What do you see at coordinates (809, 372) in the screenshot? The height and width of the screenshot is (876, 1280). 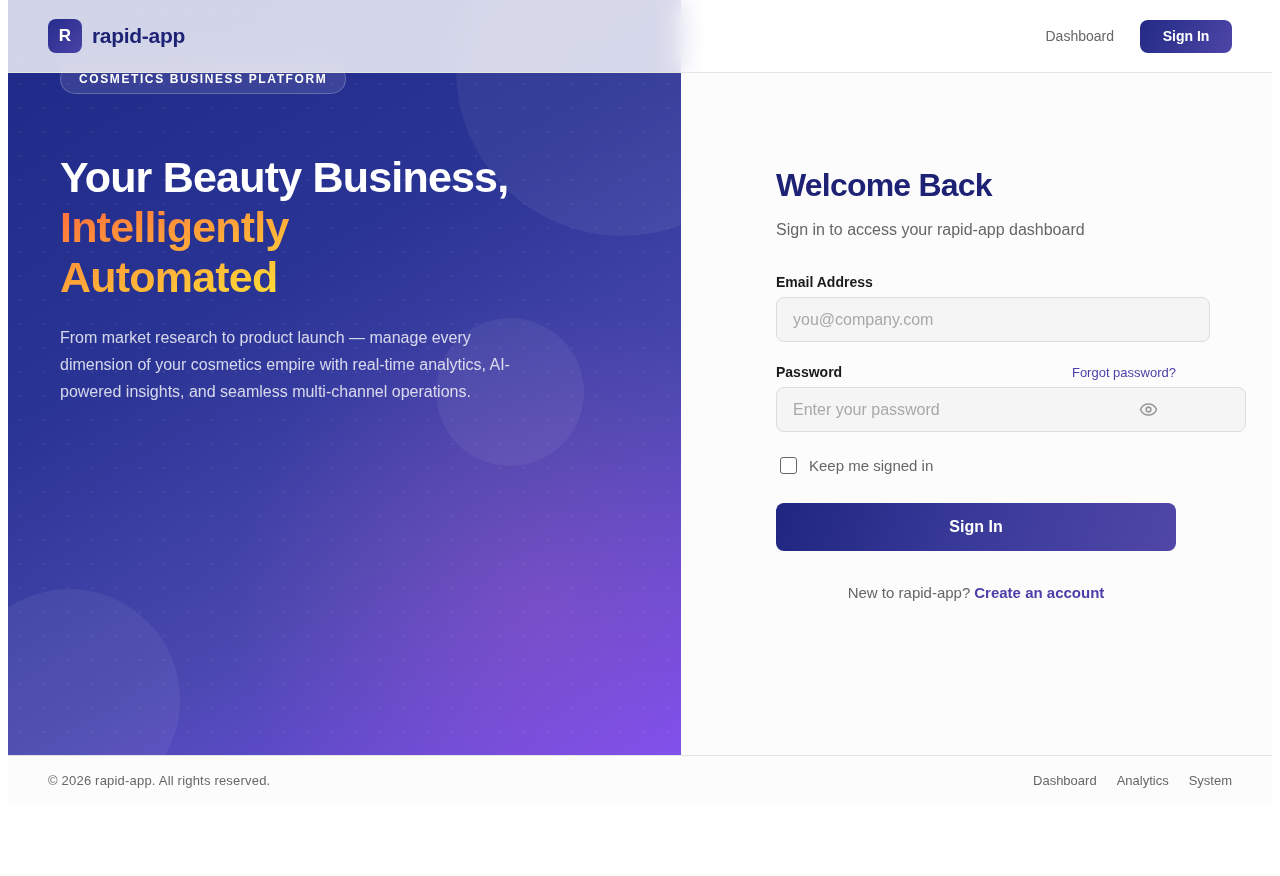 I see `field-label: Password` at bounding box center [809, 372].